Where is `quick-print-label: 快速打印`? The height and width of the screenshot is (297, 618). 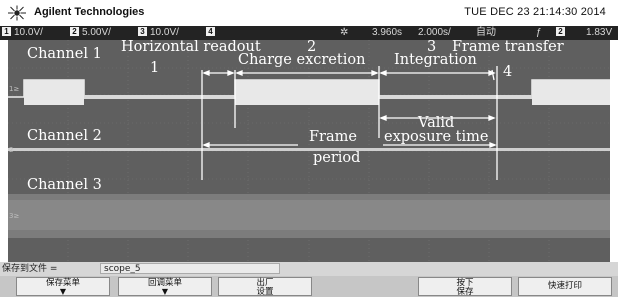
quick-print-label: 快速打印 is located at coordinates (564, 286).